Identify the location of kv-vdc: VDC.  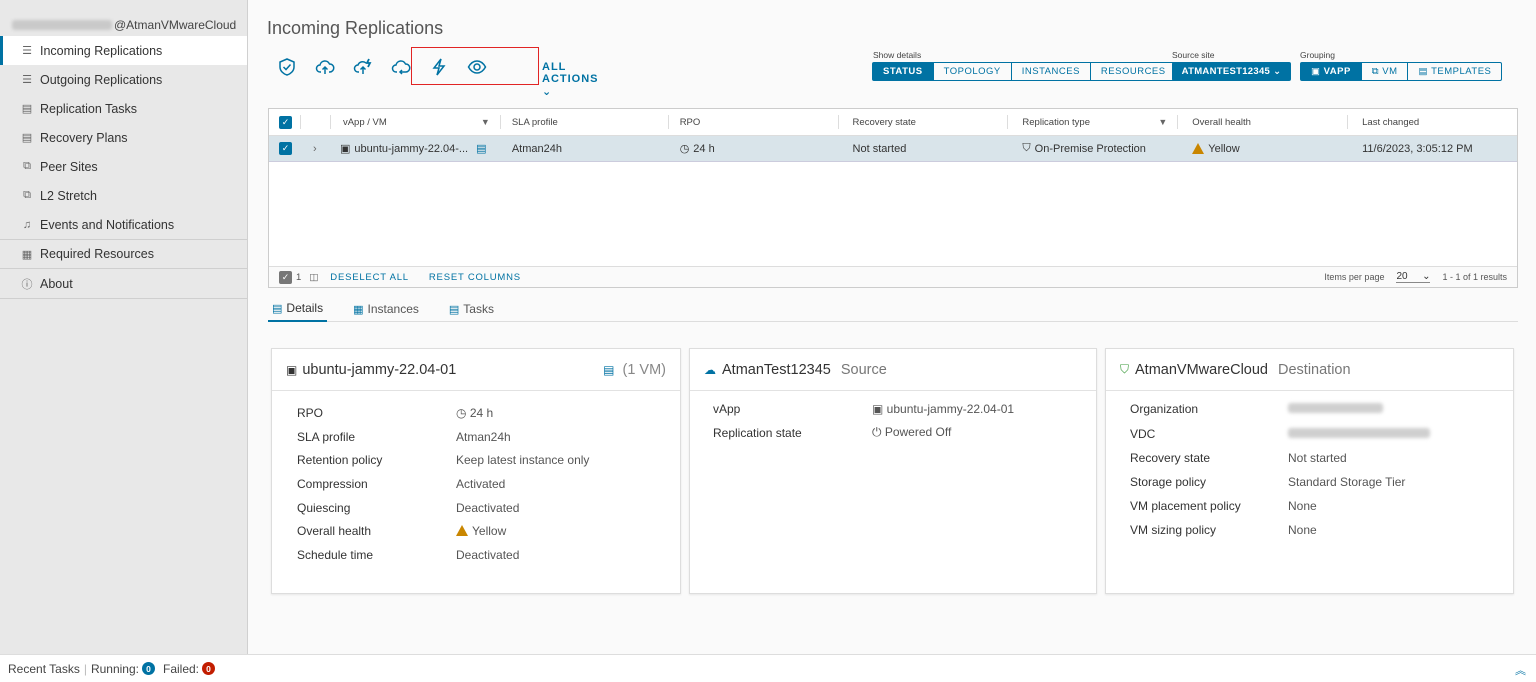
(1309, 434).